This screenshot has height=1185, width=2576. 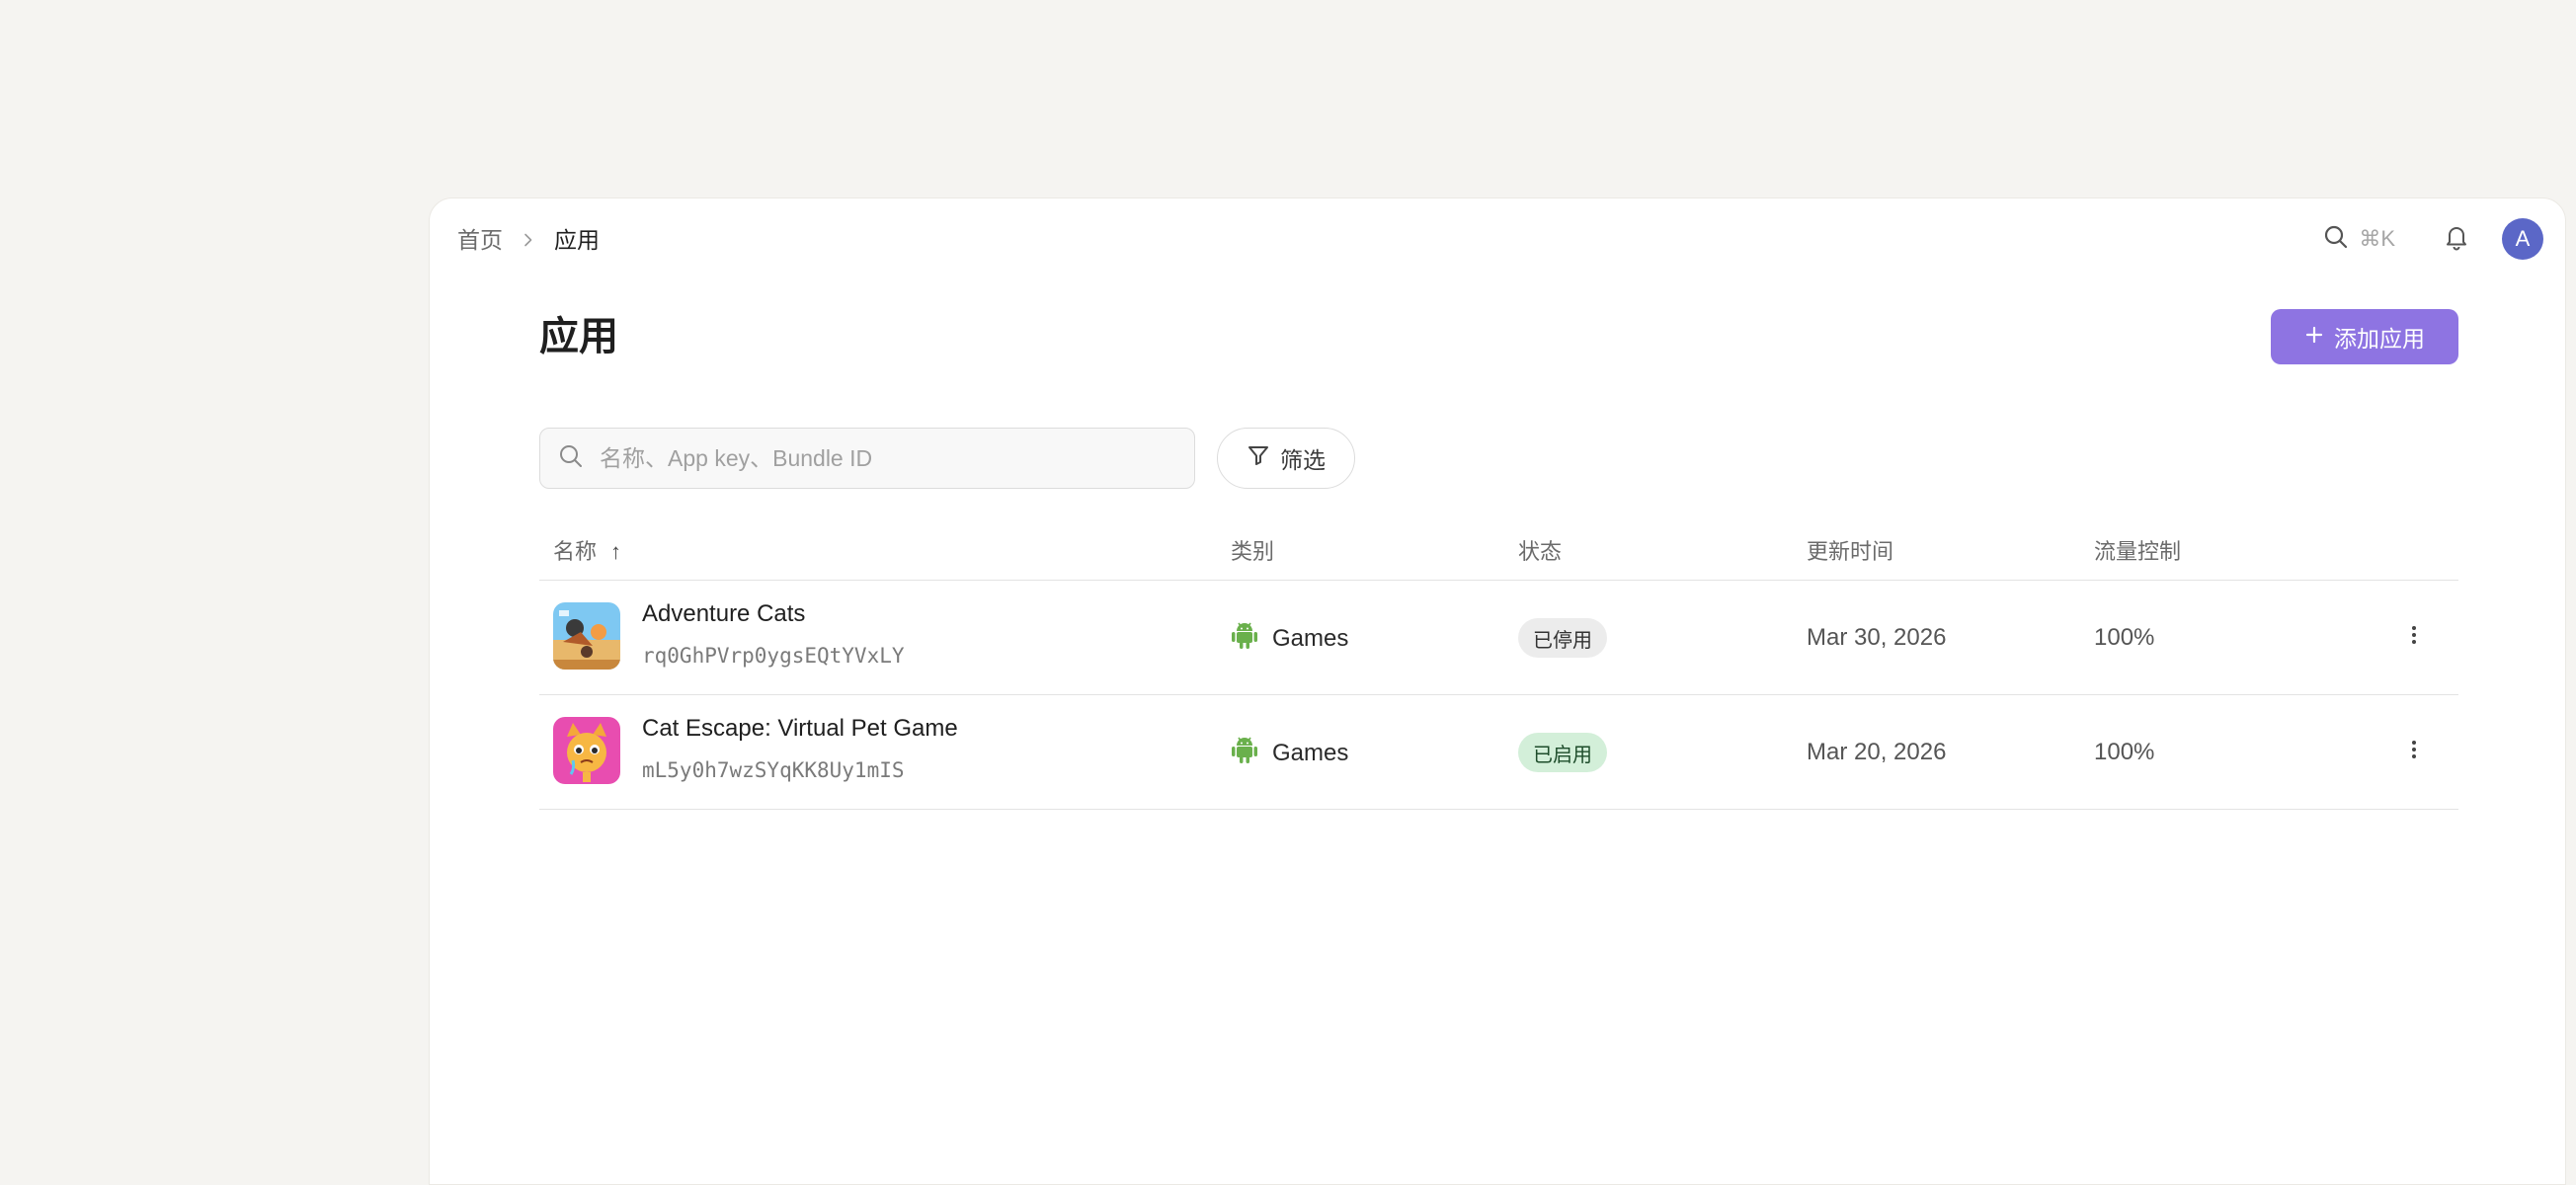 I want to click on funnel-icon, so click(x=1258, y=458).